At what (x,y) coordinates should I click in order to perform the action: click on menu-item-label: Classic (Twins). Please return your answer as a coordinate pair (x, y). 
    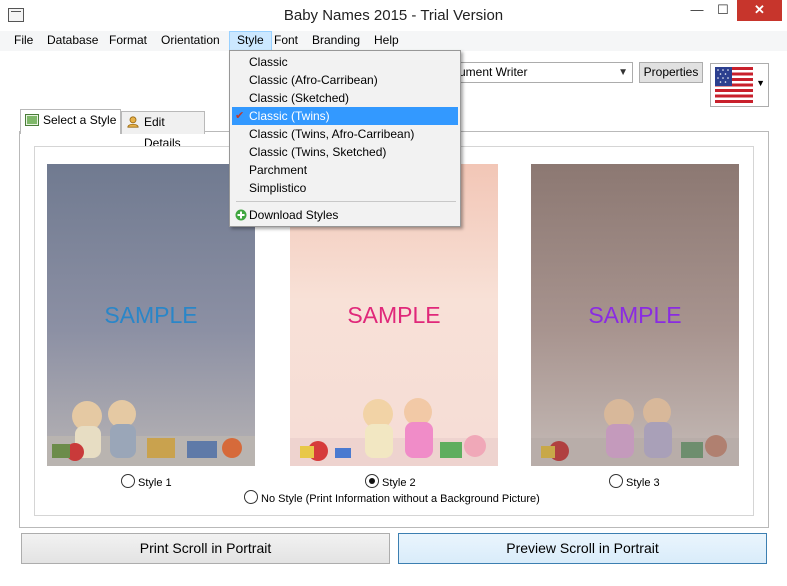
    Looking at the image, I should click on (289, 116).